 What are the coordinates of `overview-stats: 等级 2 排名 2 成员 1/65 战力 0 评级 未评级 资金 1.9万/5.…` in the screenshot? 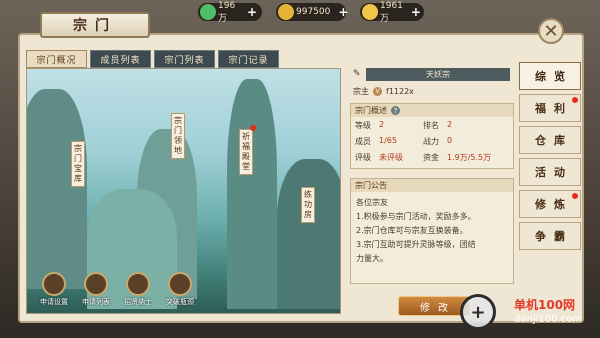 It's located at (423, 141).